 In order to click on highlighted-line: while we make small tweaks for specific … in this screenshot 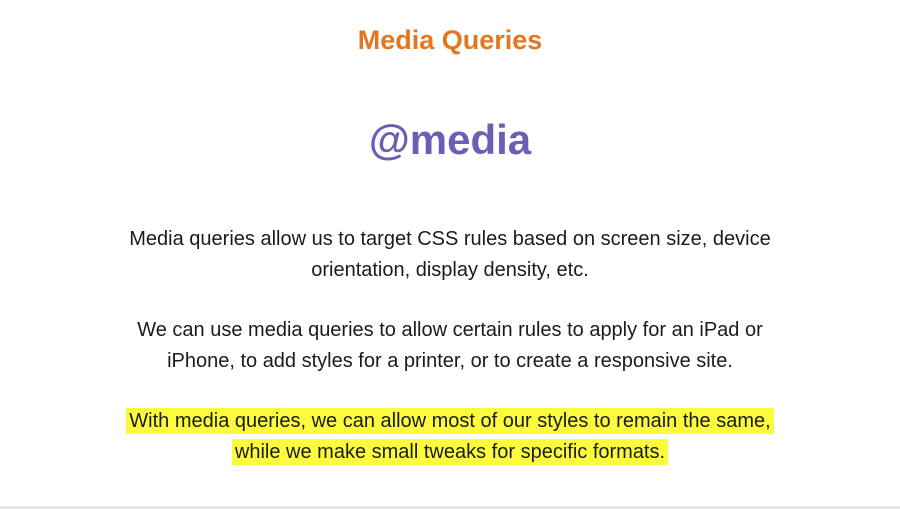, I will do `click(450, 452)`.